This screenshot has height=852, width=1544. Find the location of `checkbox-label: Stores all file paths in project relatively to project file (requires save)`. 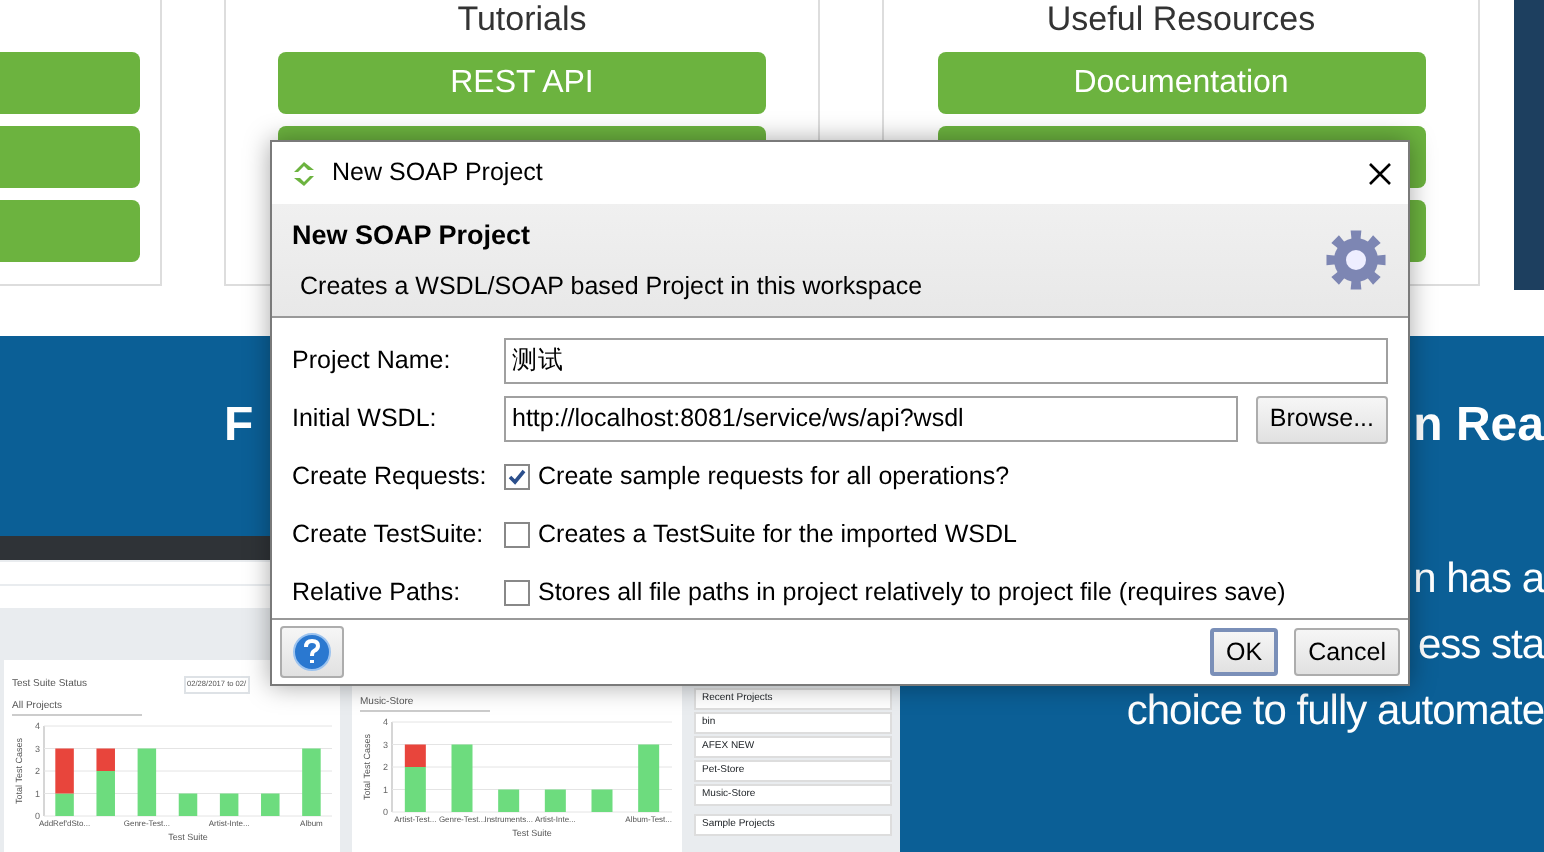

checkbox-label: Stores all file paths in project relatively to project file (requires save) is located at coordinates (912, 593).